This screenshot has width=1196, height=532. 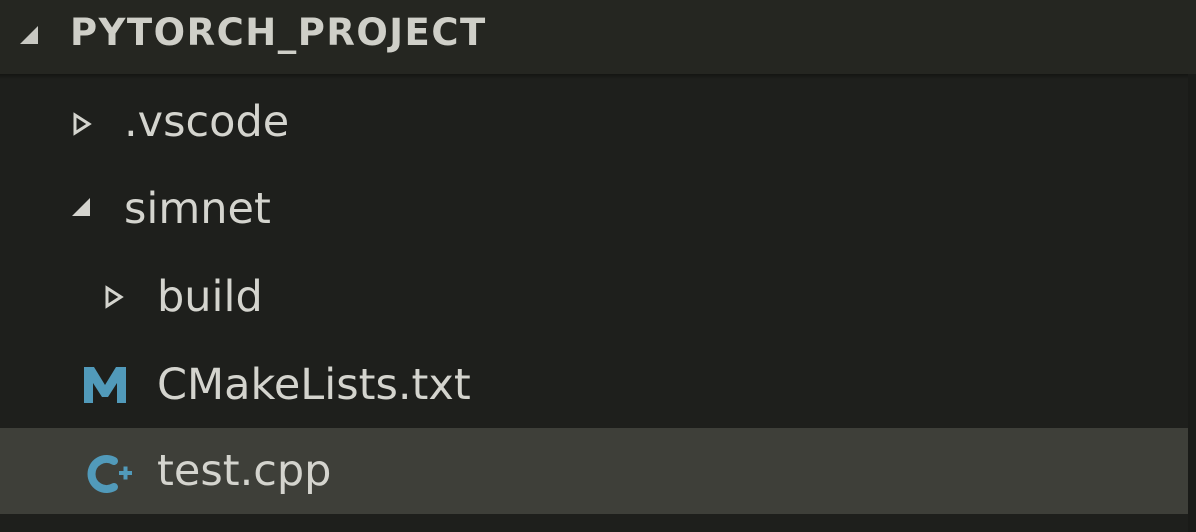 I want to click on tree-item-label: .vscode, so click(x=207, y=122).